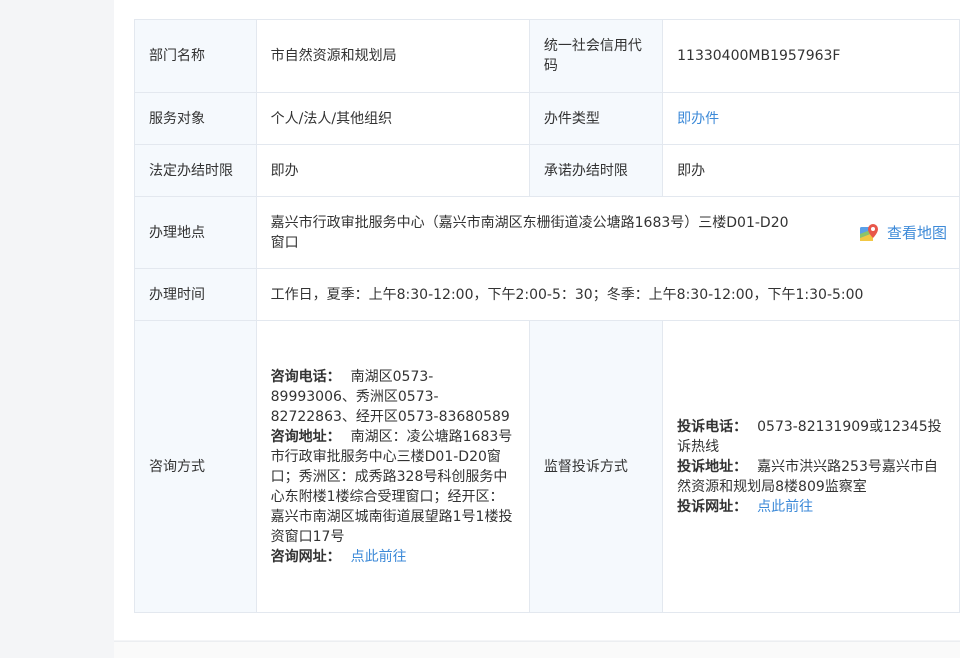  What do you see at coordinates (596, 118) in the screenshot?
I see `case-type-label: 办件类型` at bounding box center [596, 118].